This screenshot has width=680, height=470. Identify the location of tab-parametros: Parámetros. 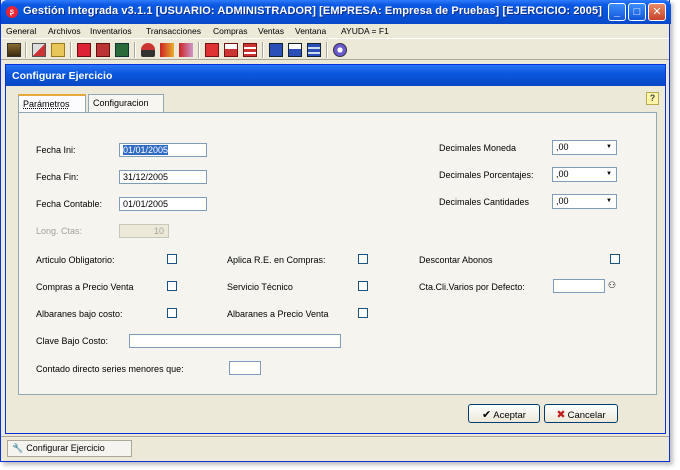
(52, 103).